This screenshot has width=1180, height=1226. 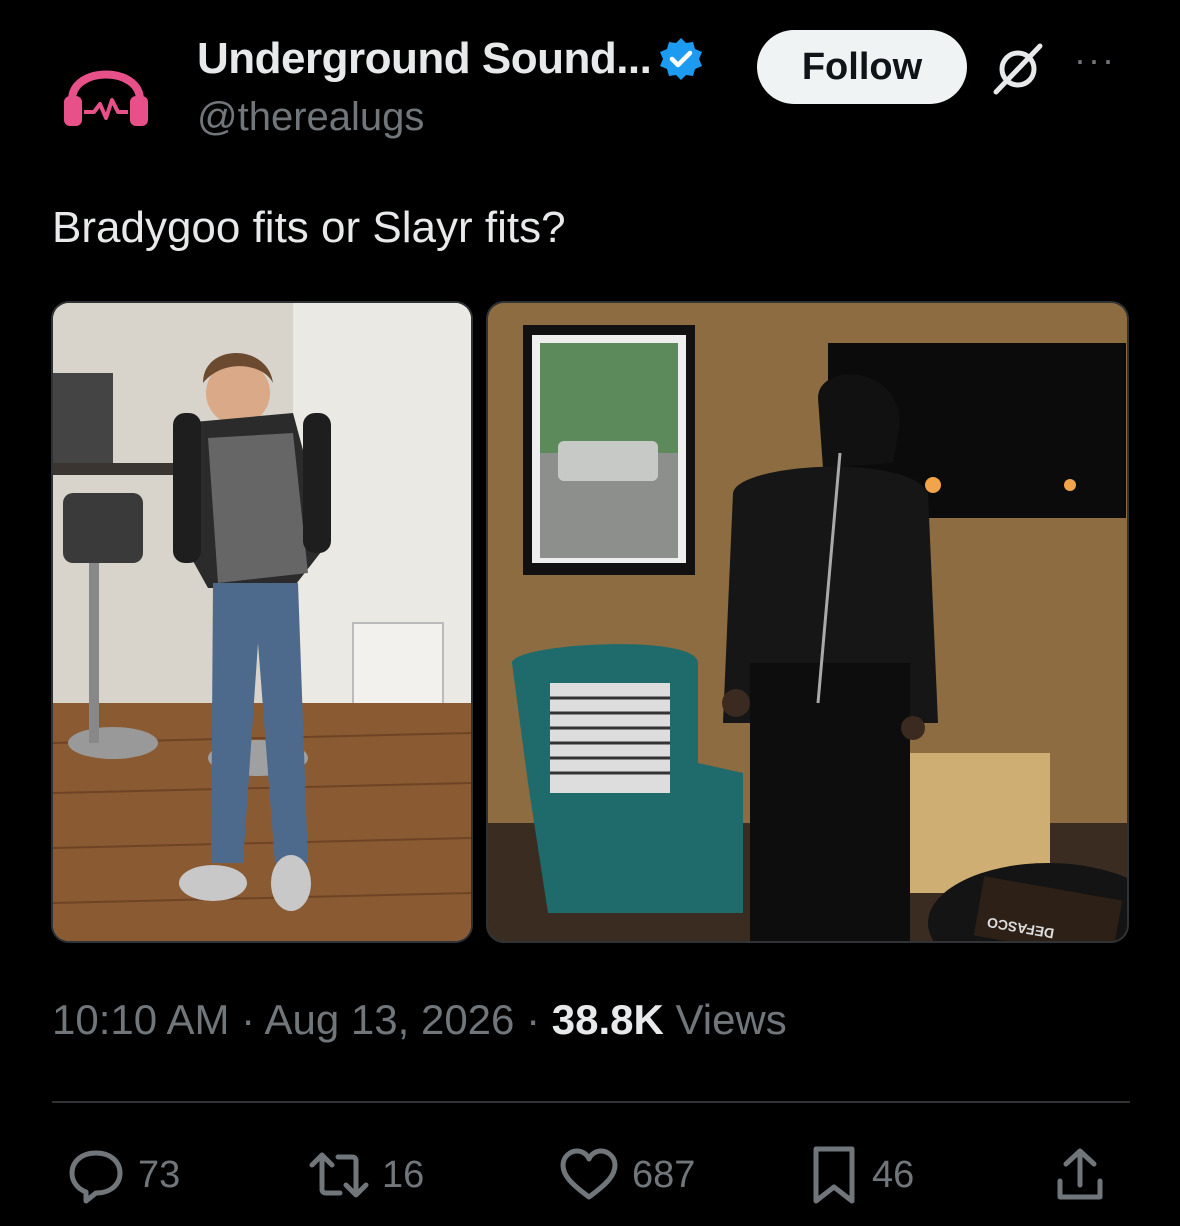 I want to click on views-count: 38.8K, so click(x=608, y=1019).